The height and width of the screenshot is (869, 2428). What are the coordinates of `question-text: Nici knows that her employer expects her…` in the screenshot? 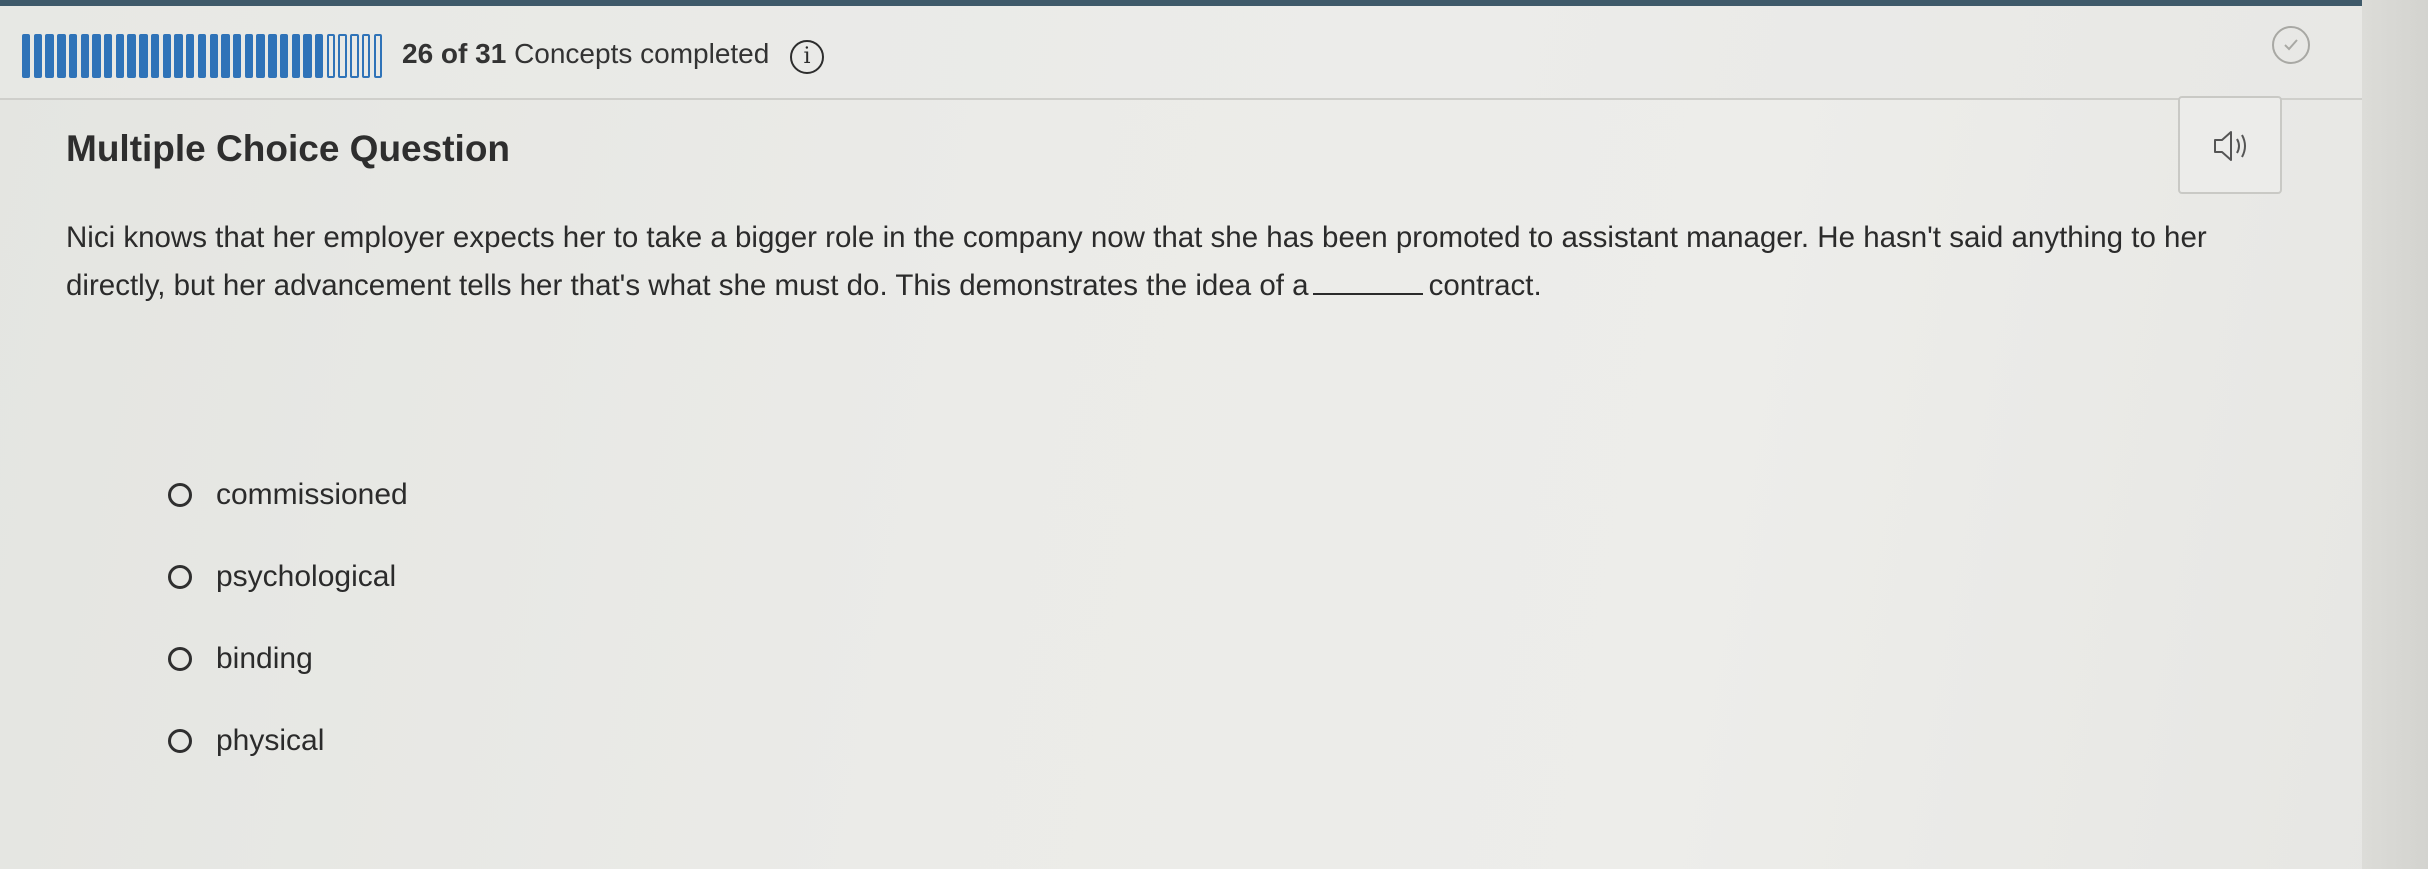 It's located at (1176, 262).